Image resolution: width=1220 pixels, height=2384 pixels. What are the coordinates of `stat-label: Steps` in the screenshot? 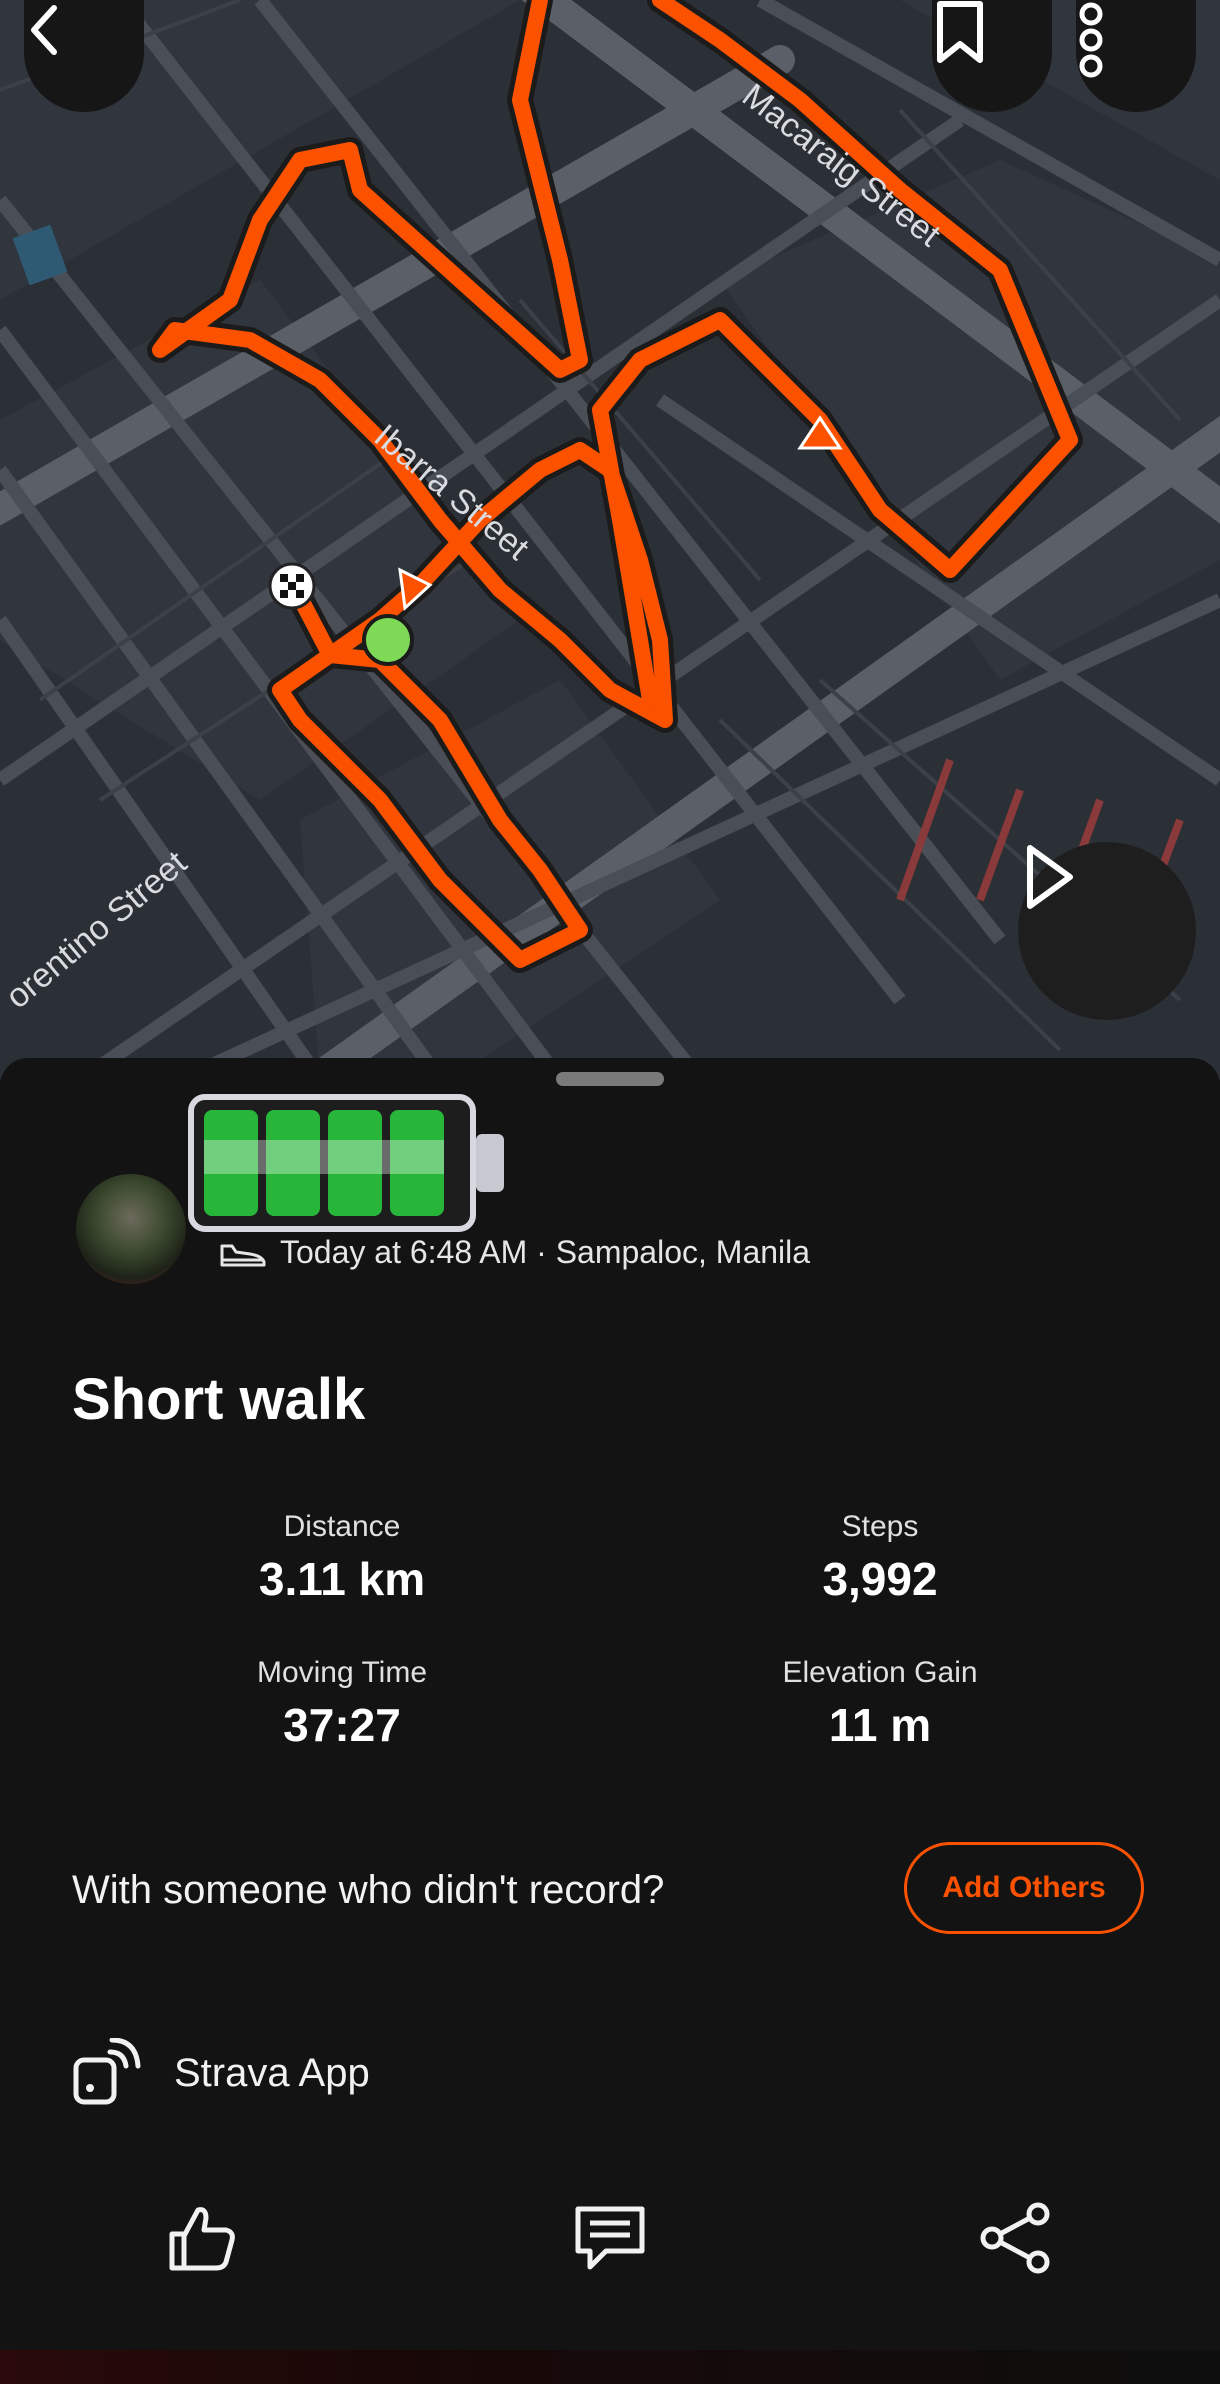 It's located at (880, 1526).